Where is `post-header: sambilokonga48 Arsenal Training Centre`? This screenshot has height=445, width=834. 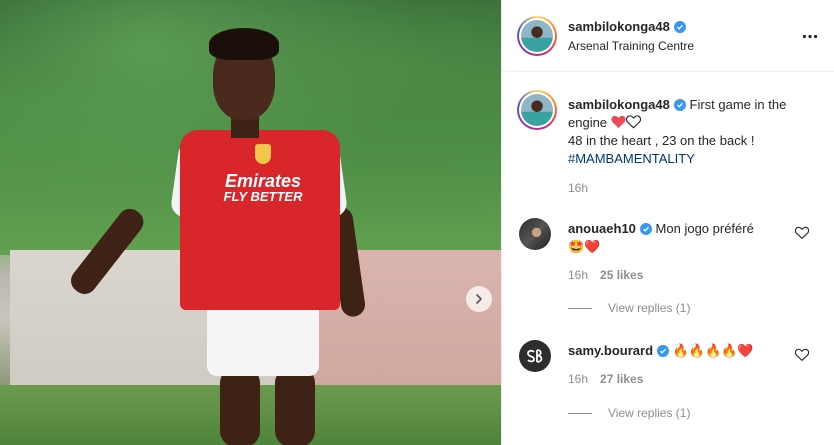 post-header: sambilokonga48 Arsenal Training Centre is located at coordinates (668, 36).